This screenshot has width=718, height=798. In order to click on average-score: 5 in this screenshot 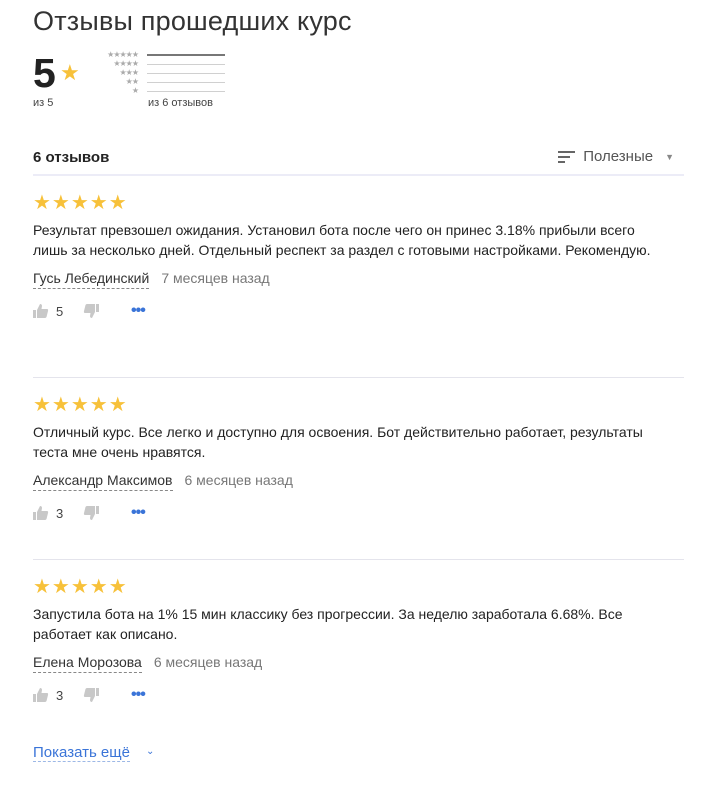, I will do `click(44, 73)`.